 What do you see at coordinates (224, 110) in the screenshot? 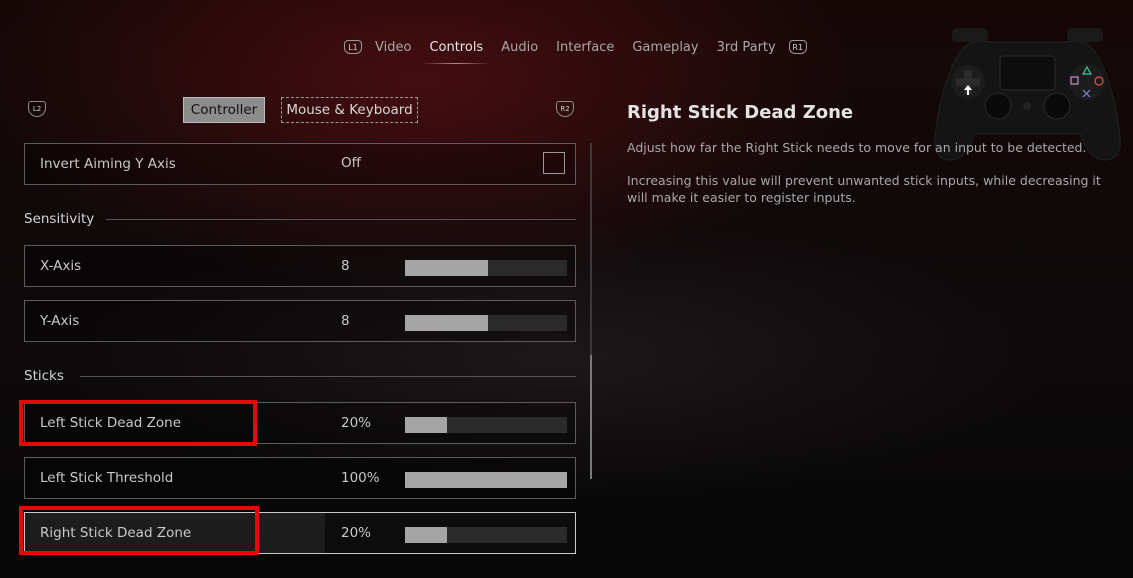
I see `controller-tab: Controller` at bounding box center [224, 110].